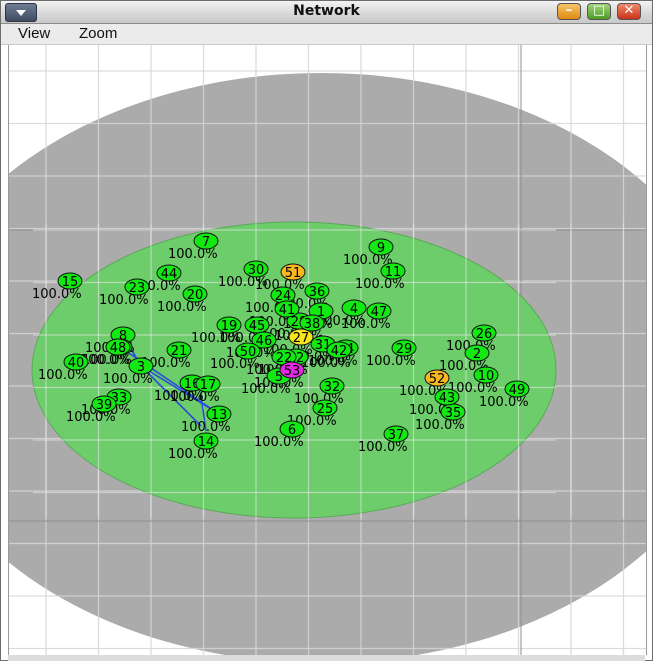 This screenshot has width=653, height=661. I want to click on node-id-label: 37, so click(396, 435).